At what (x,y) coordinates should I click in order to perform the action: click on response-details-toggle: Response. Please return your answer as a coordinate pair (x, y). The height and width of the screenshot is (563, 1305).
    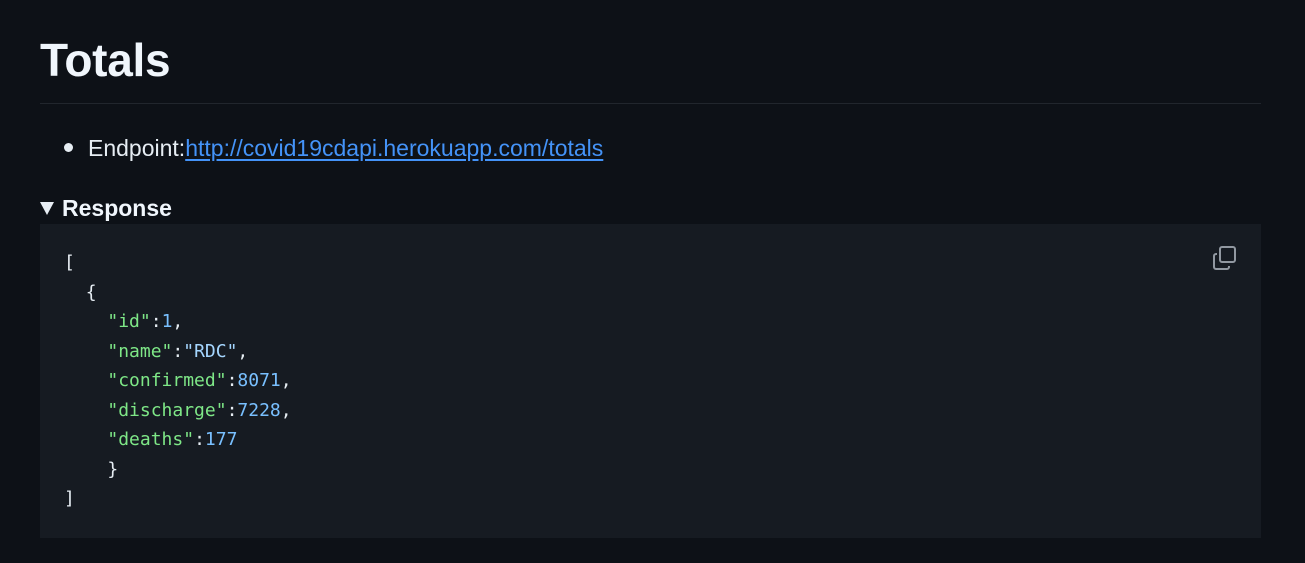
    Looking at the image, I should click on (106, 208).